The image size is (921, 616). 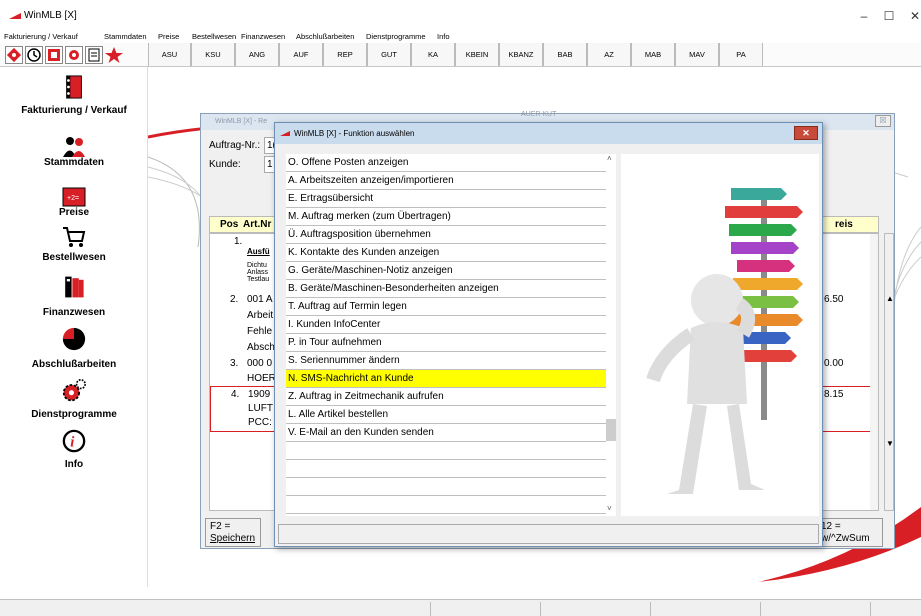 What do you see at coordinates (301, 54) in the screenshot?
I see `tab-auf: AUF` at bounding box center [301, 54].